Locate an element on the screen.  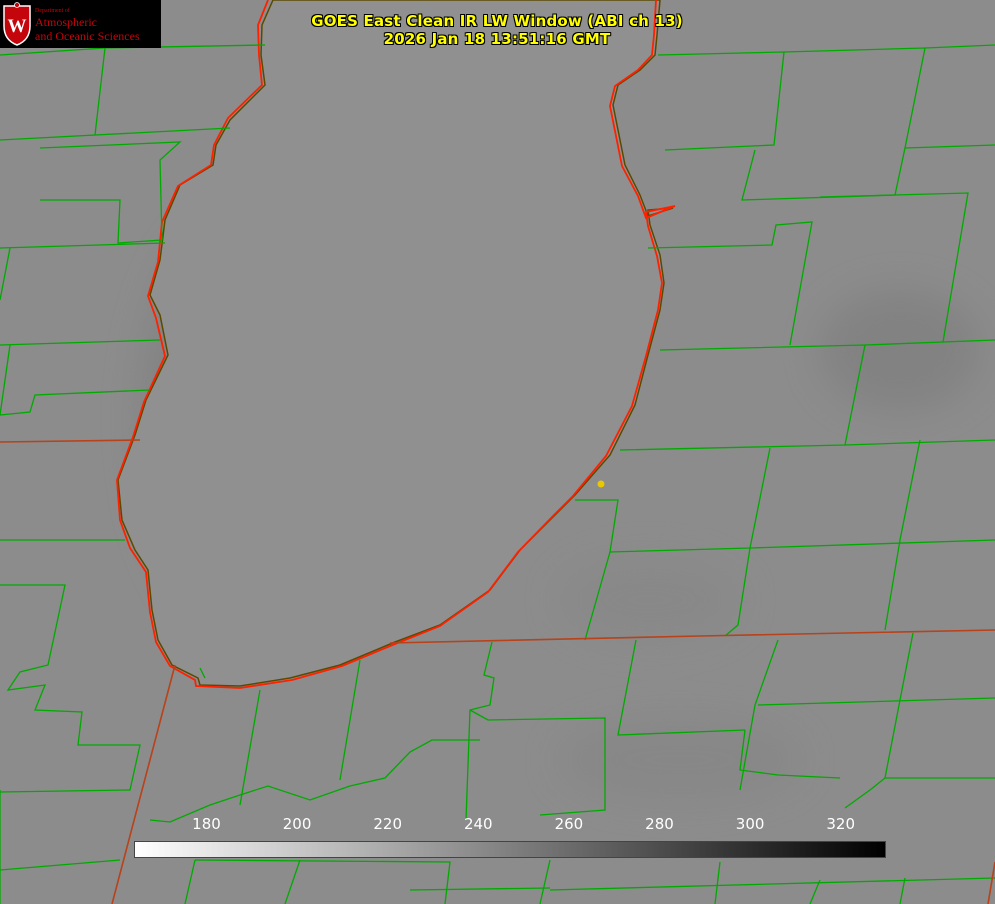
colorbar is located at coordinates (510, 849).